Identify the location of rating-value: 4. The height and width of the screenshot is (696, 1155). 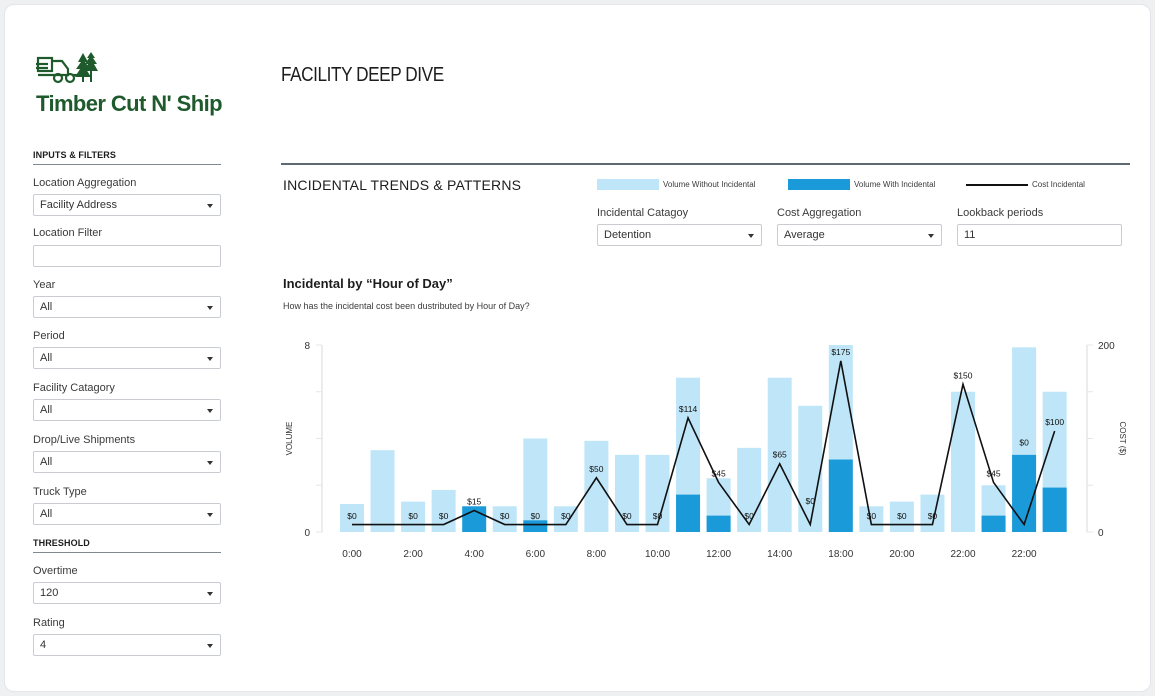
(43, 645).